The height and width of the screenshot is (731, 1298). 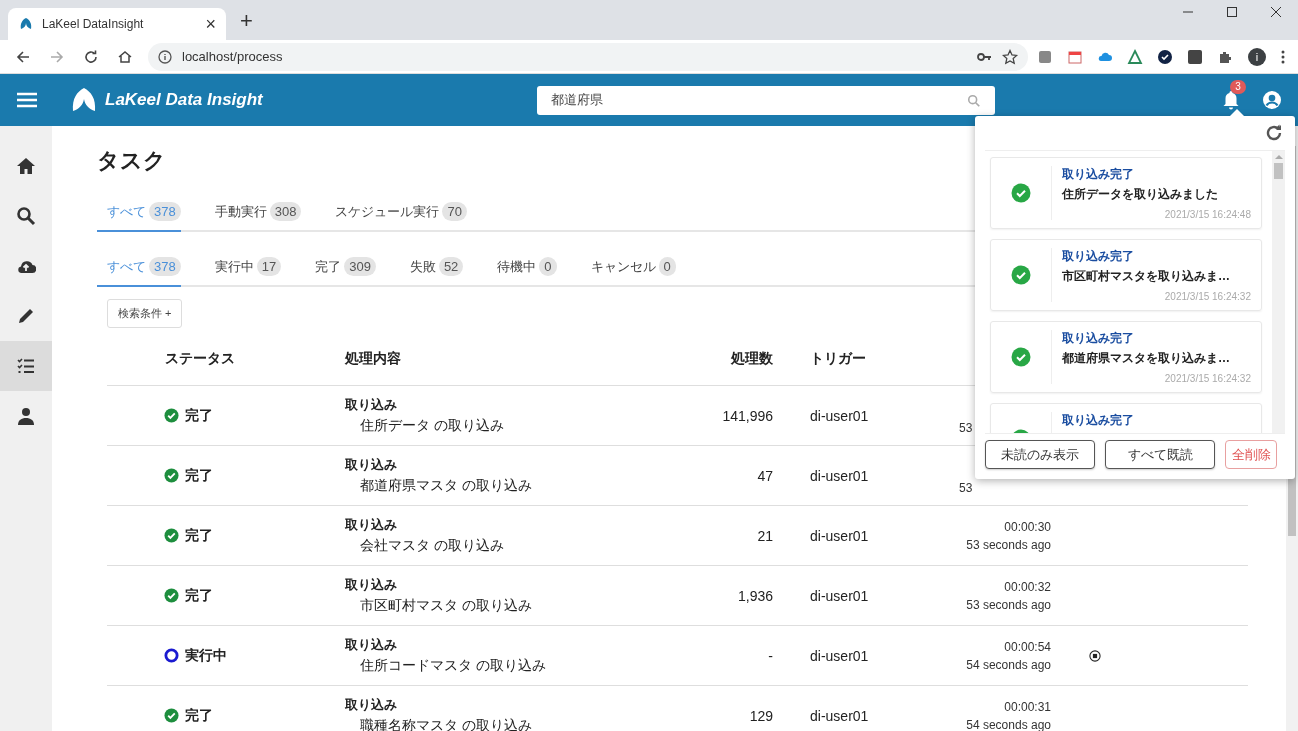 I want to click on notification-card: 取り込み完了 市区町村マスタを取り込みま… 2021/3/15 16:24:32, so click(x=1126, y=275).